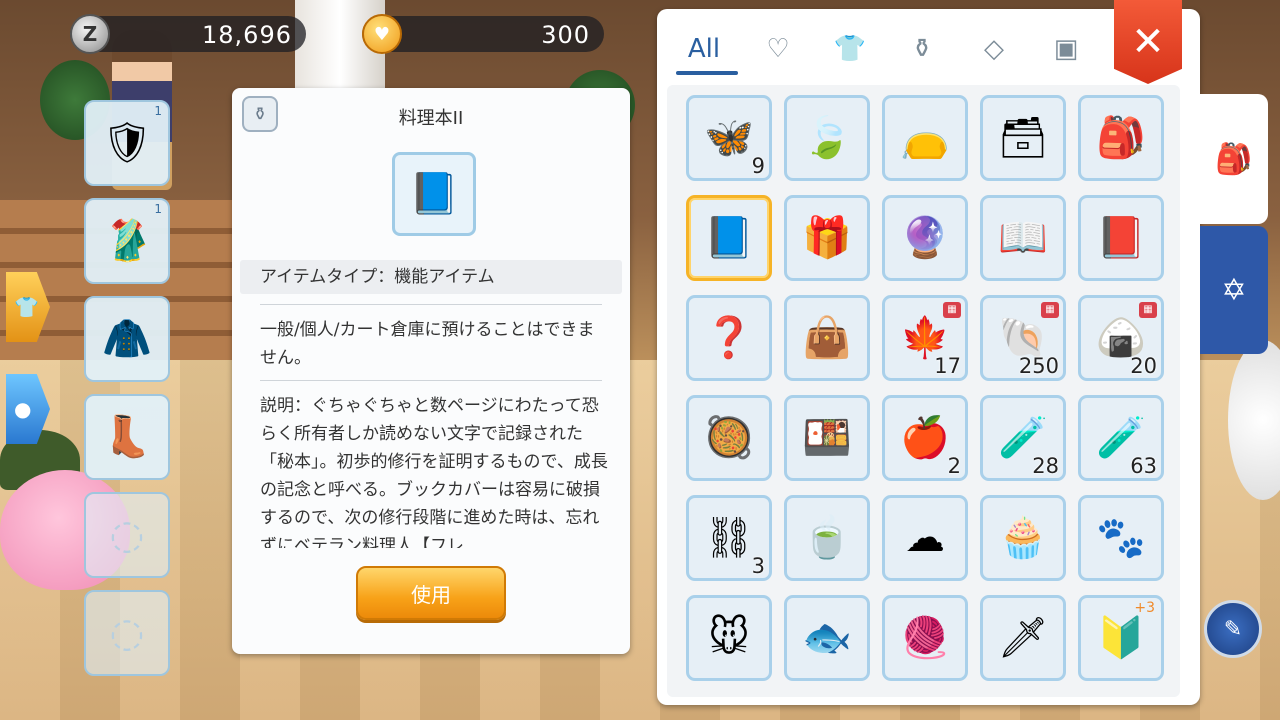  I want to click on cotton-candy-icon: ☁, so click(925, 538).